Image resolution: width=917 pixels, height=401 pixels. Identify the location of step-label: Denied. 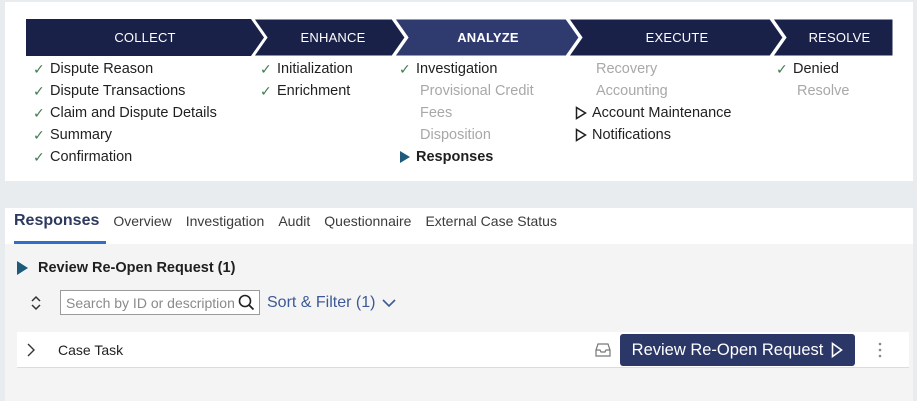
(816, 69).